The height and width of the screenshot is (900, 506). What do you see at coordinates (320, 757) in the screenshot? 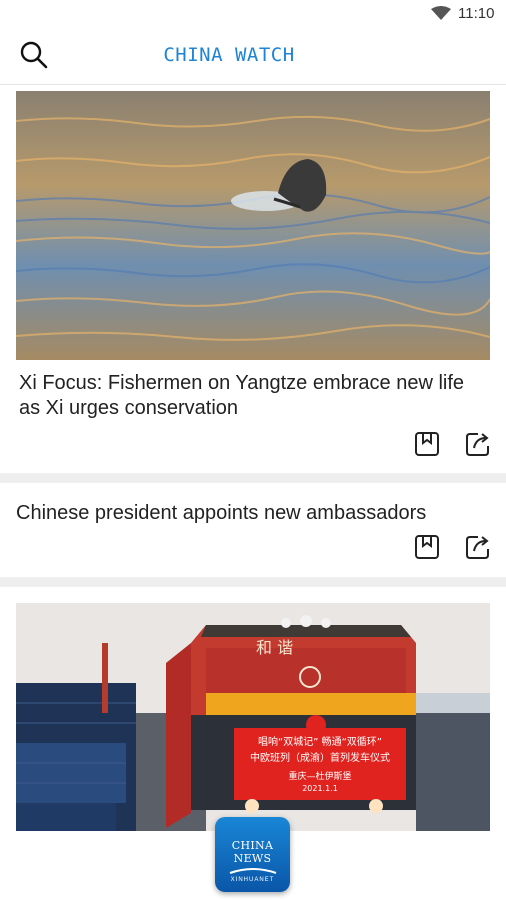
I see `svg-text: 中欧班列（成渝）首列发车仪式` at bounding box center [320, 757].